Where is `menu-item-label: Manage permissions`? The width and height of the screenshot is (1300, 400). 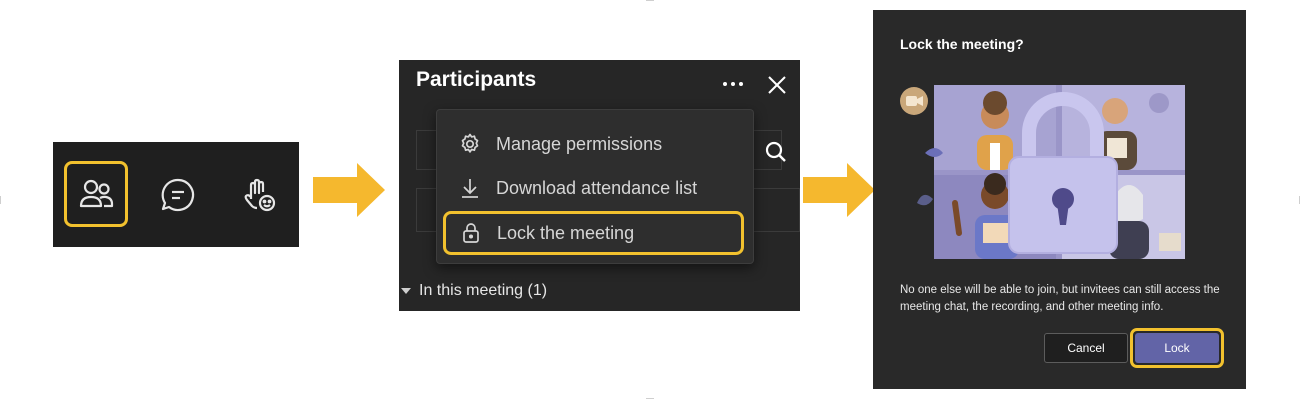 menu-item-label: Manage permissions is located at coordinates (579, 143).